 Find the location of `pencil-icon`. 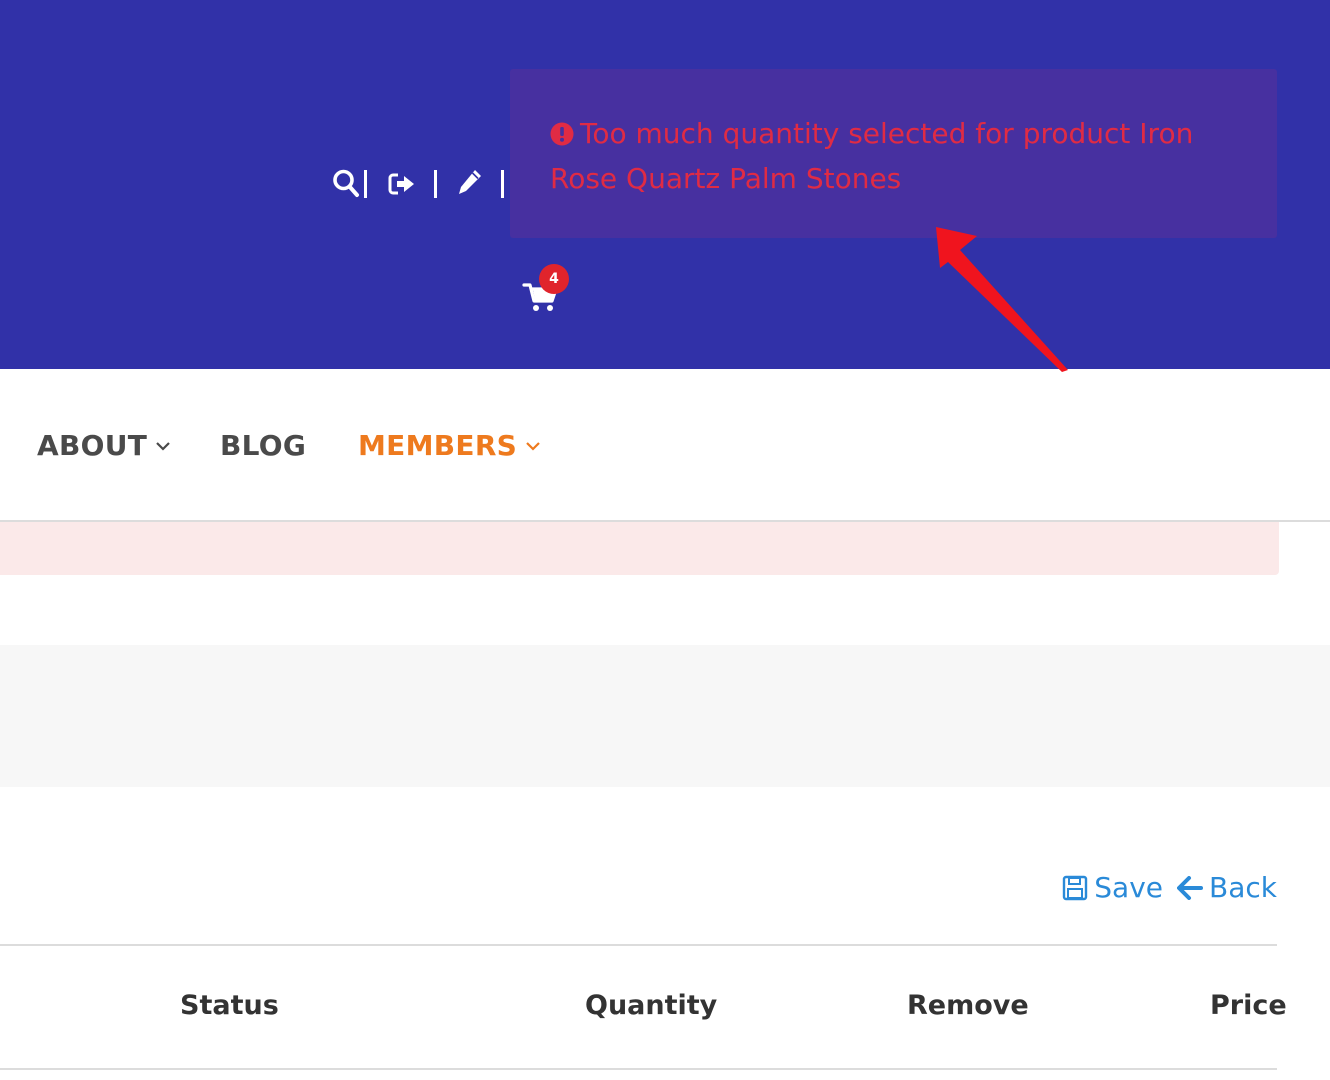

pencil-icon is located at coordinates (470, 182).